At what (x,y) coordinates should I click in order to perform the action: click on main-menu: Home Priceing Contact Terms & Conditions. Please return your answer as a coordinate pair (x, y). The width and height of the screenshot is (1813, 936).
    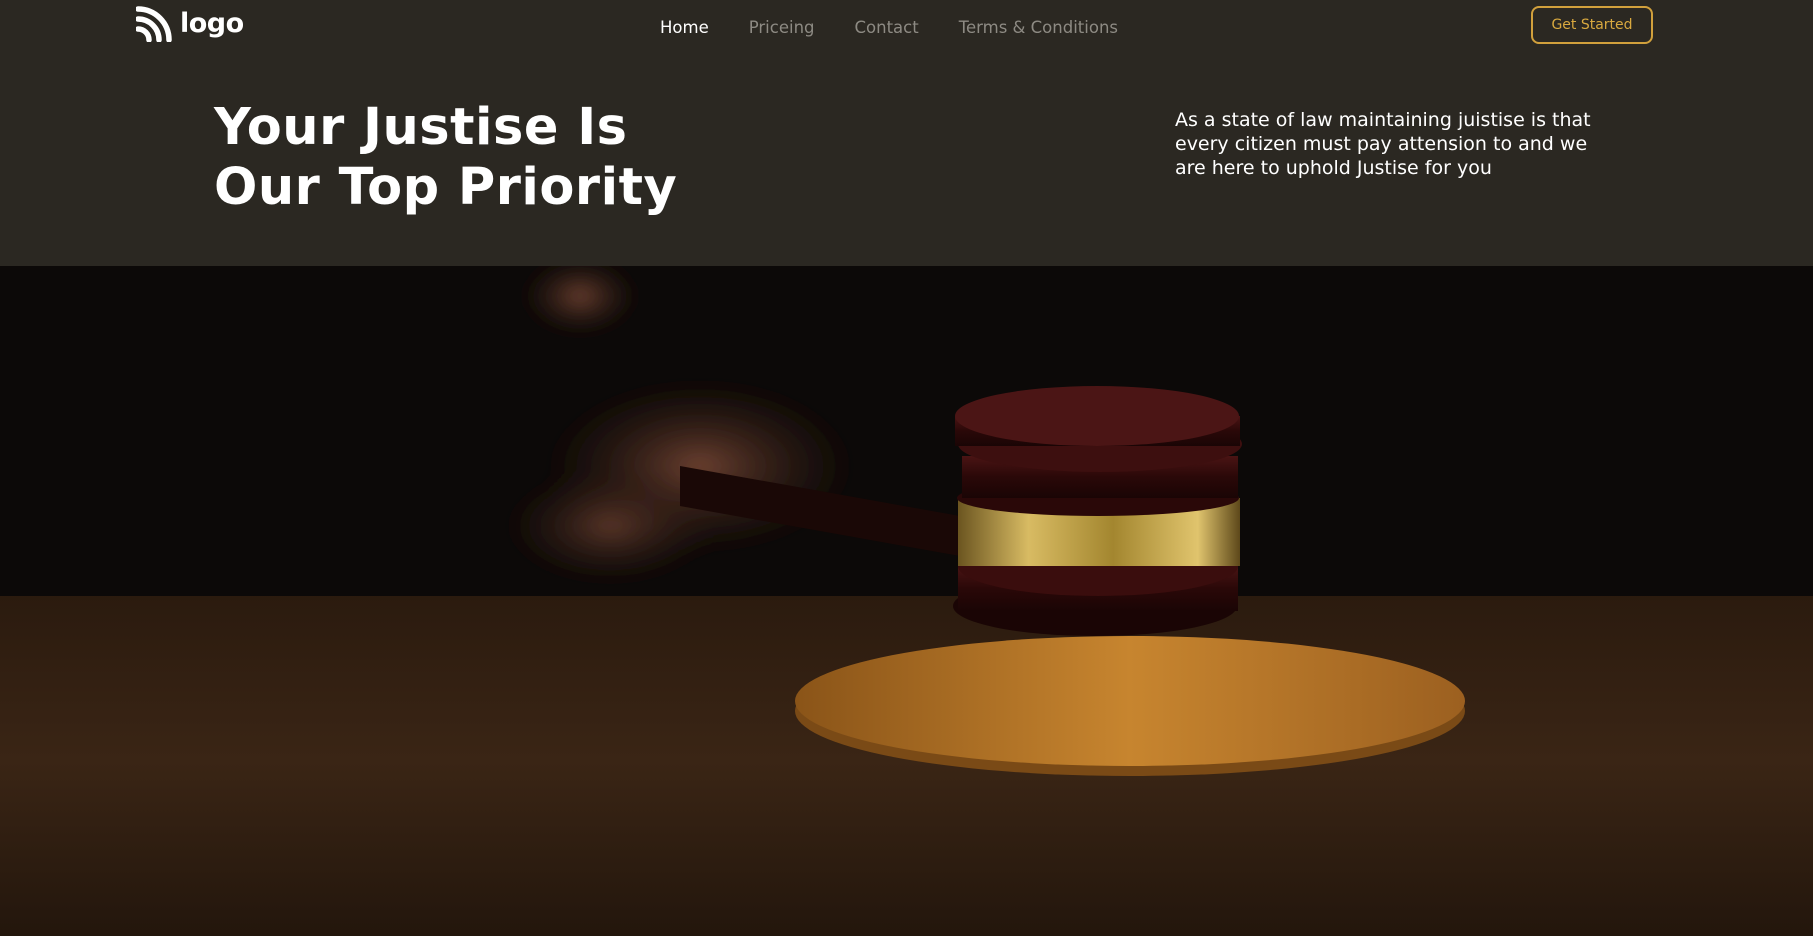
    Looking at the image, I should click on (889, 27).